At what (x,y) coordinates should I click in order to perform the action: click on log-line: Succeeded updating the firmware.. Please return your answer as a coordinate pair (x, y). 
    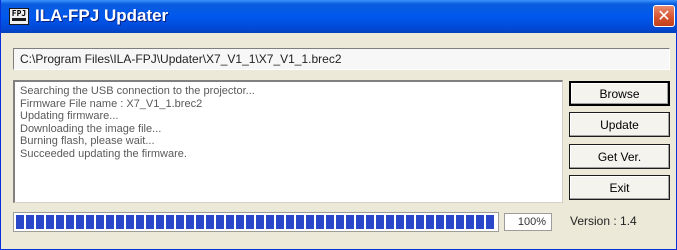
    Looking at the image, I should click on (103, 153).